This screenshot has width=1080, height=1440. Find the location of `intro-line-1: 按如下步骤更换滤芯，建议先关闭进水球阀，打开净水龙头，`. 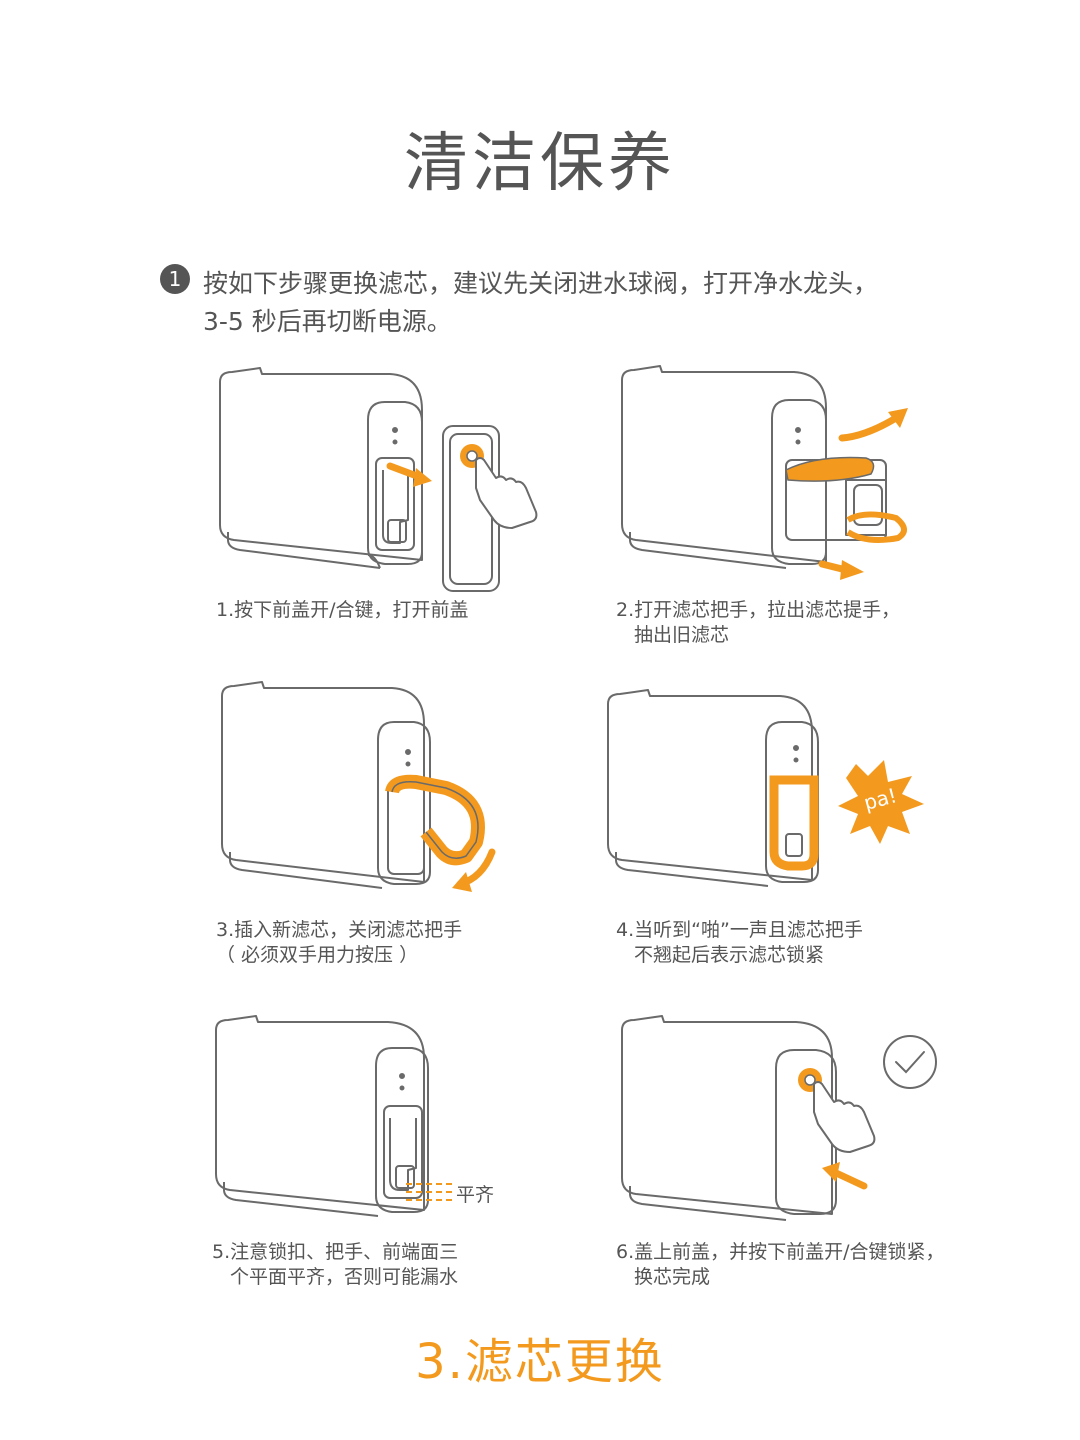

intro-line-1: 按如下步骤更换滤芯，建议先关闭进水球阀，打开净水龙头， is located at coordinates (541, 283).